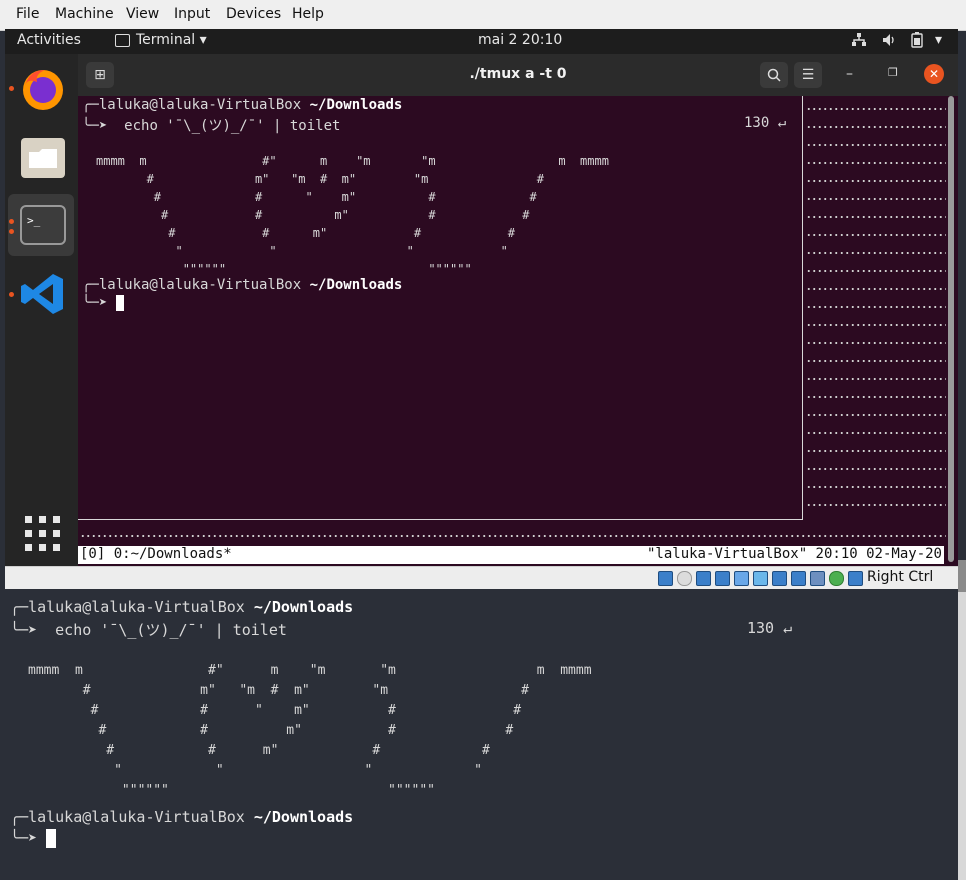 The width and height of the screenshot is (966, 880). I want to click on gnome-top-bar: Activities Terminal ▾ mai 2 20:10 ▾, so click(481, 41).